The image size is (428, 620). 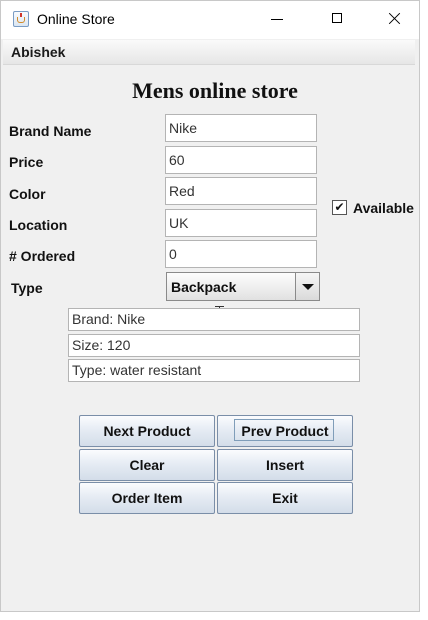 What do you see at coordinates (76, 19) in the screenshot?
I see `window-title: Online Store` at bounding box center [76, 19].